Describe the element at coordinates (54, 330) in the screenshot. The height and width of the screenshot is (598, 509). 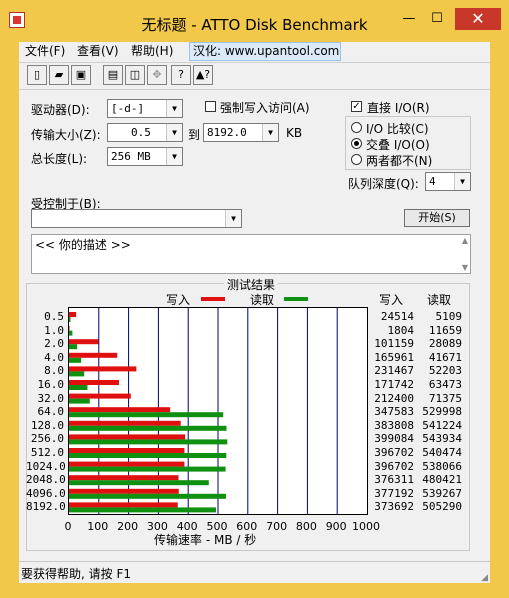
I see `y-tick-1.0: 1.0` at that location.